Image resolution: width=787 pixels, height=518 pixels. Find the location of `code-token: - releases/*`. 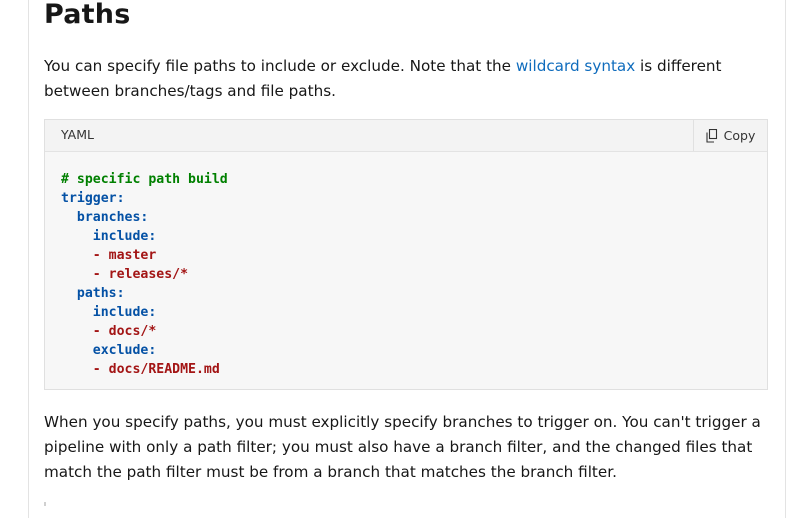

code-token: - releases/* is located at coordinates (140, 274).